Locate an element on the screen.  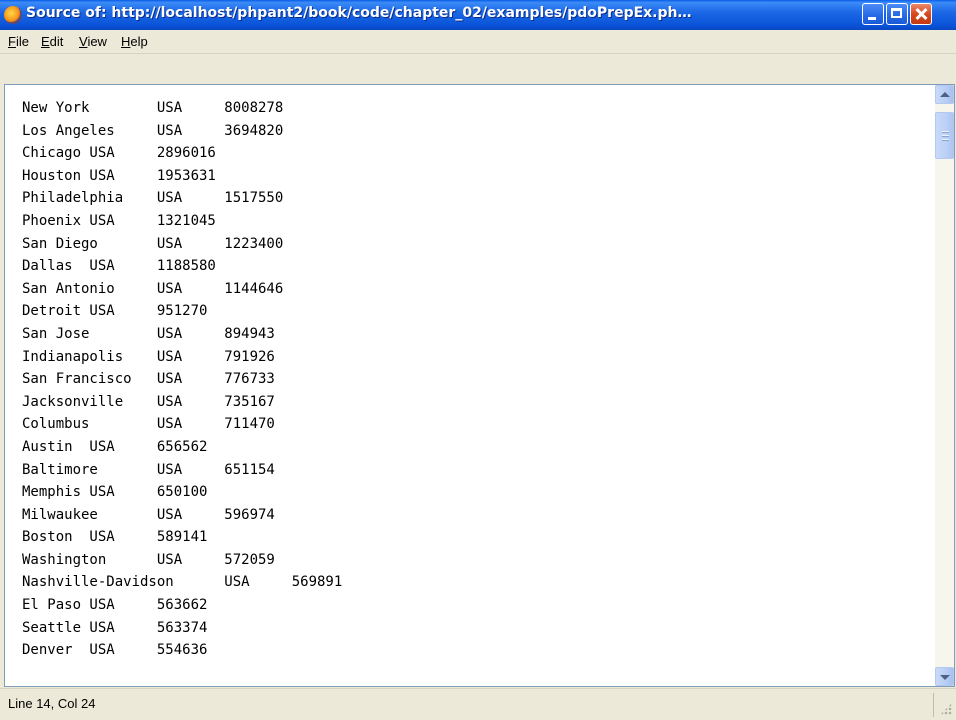
menu-help: Help is located at coordinates (134, 41).